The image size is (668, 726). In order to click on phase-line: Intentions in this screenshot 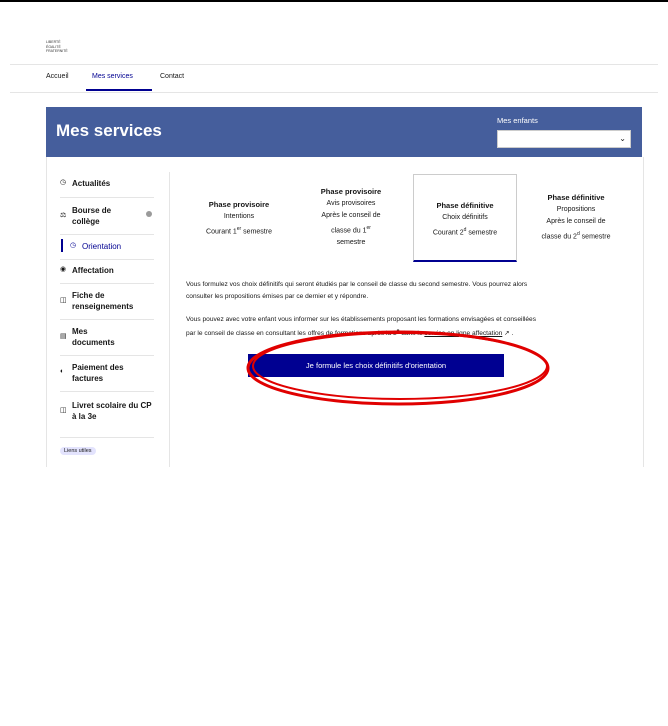, I will do `click(239, 216)`.